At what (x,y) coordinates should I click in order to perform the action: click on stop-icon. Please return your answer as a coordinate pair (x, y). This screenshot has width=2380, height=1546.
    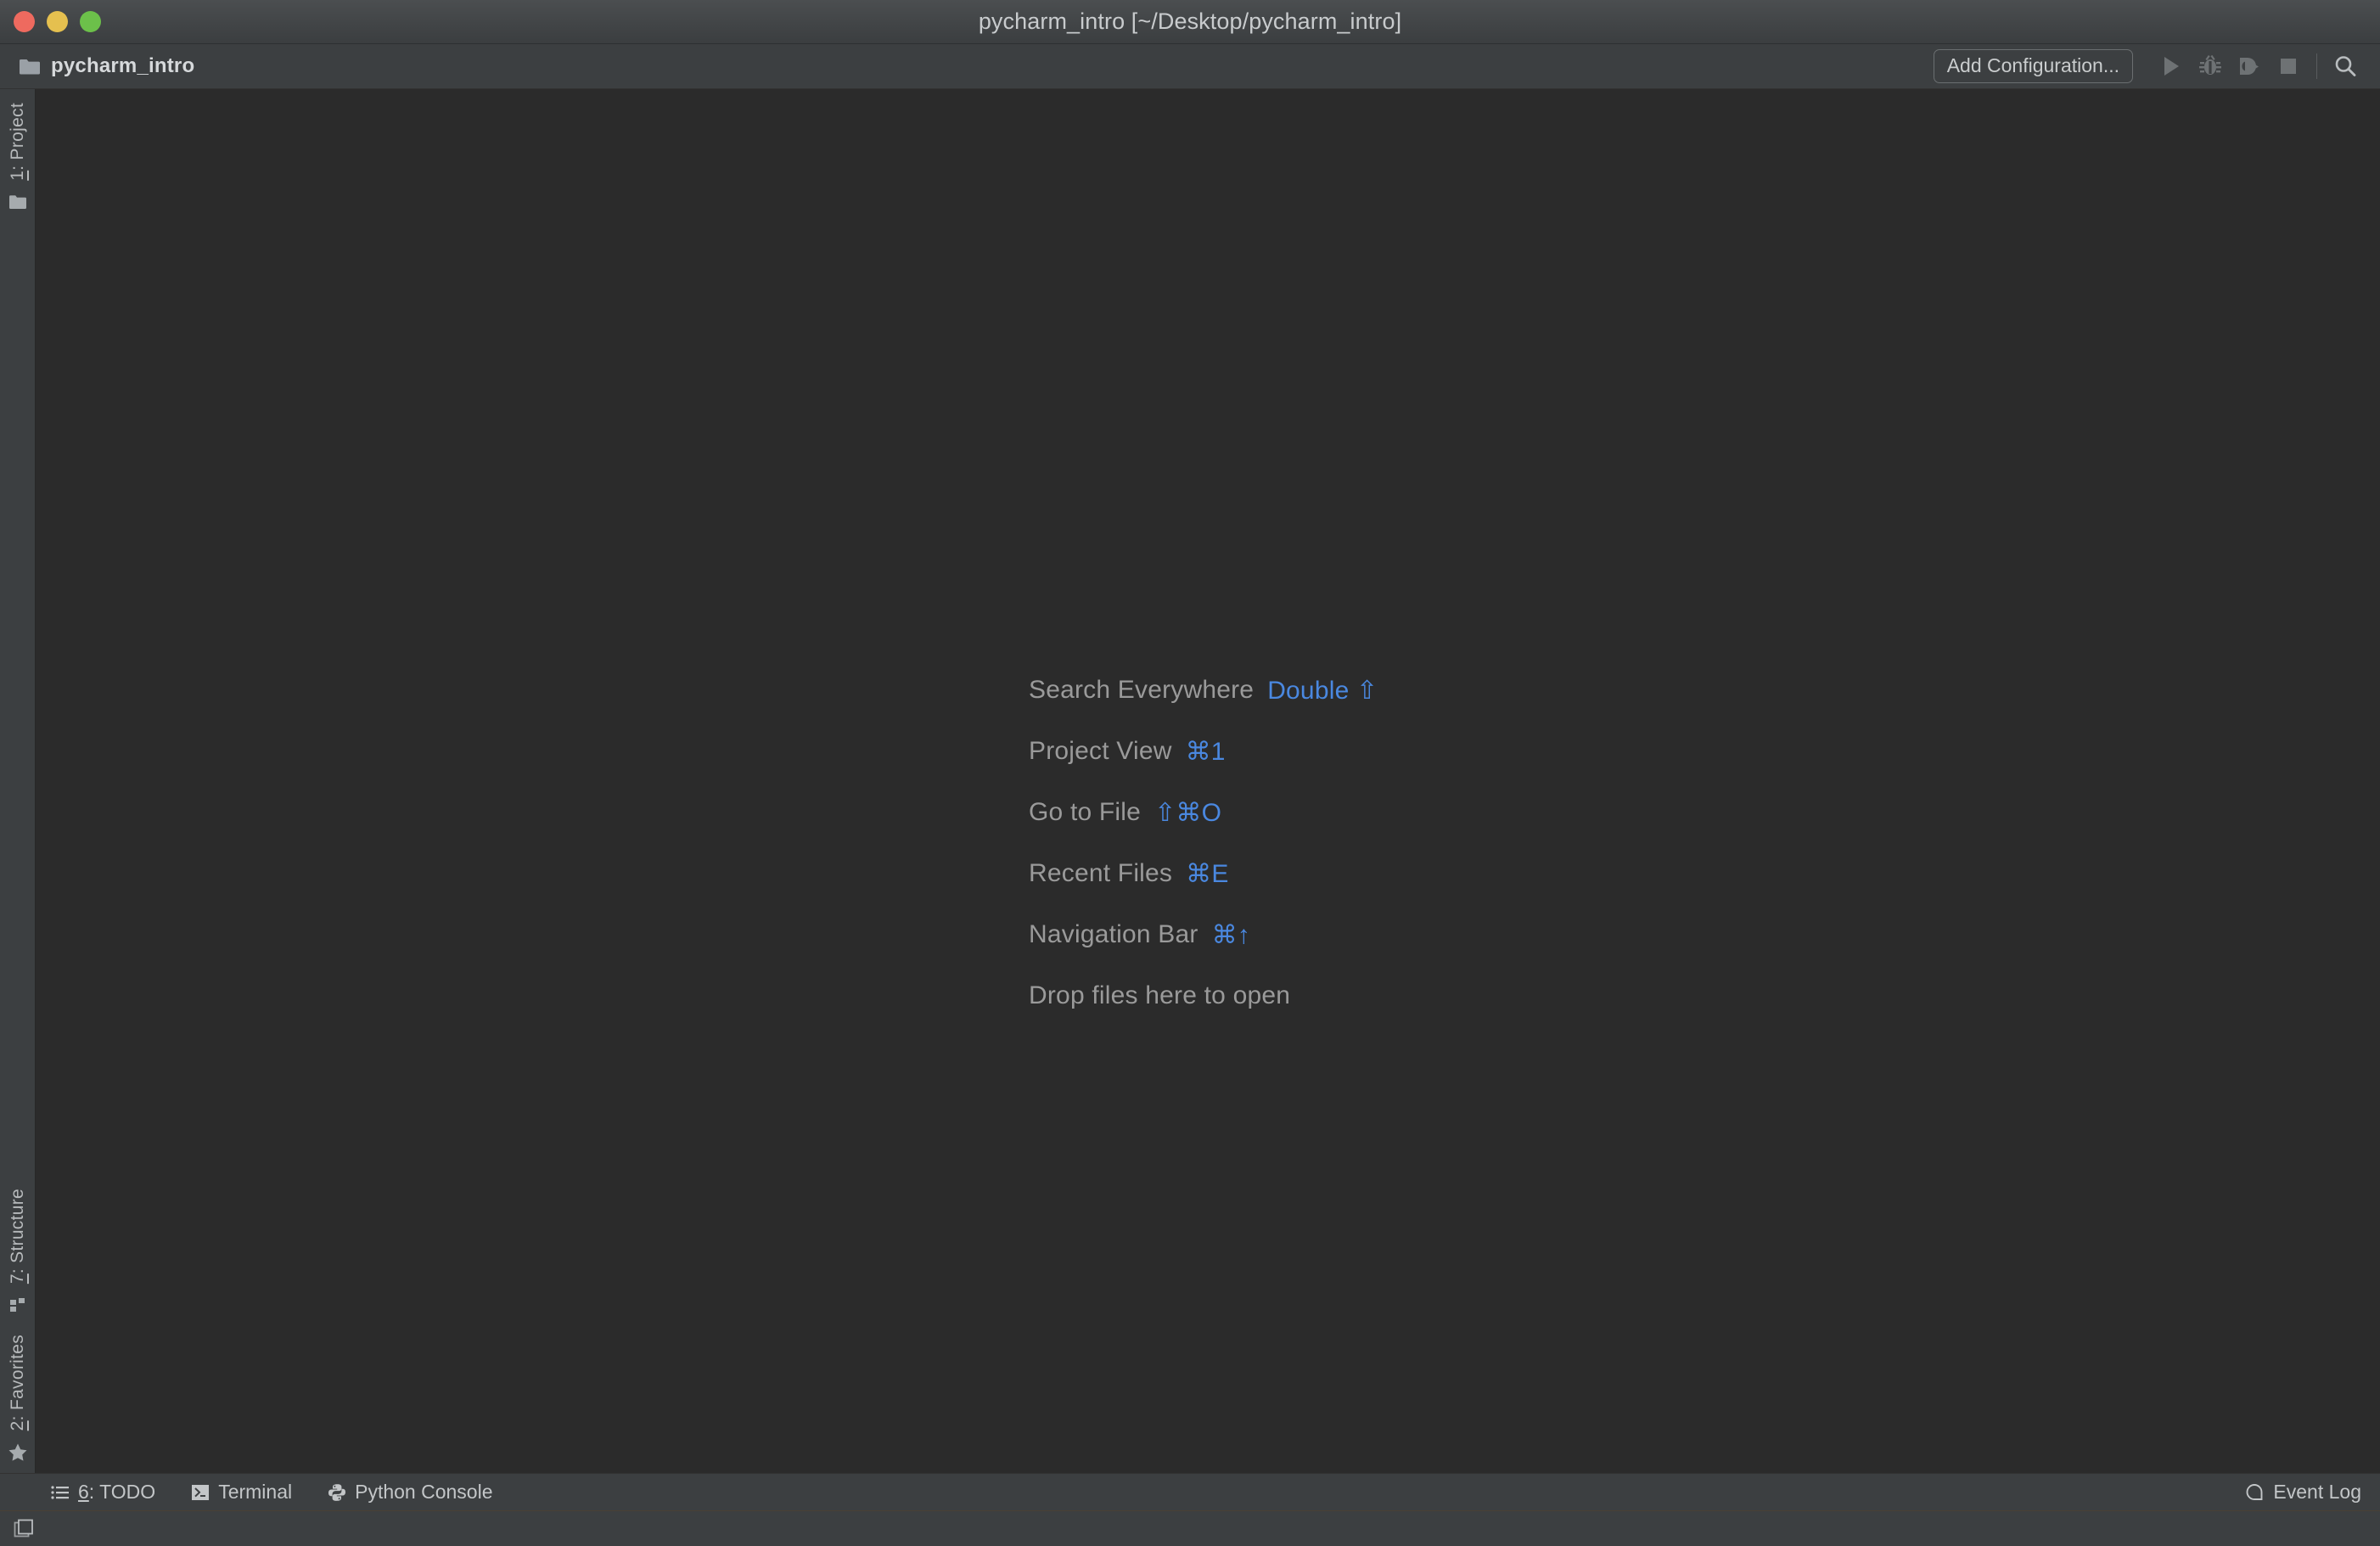
    Looking at the image, I should click on (2288, 66).